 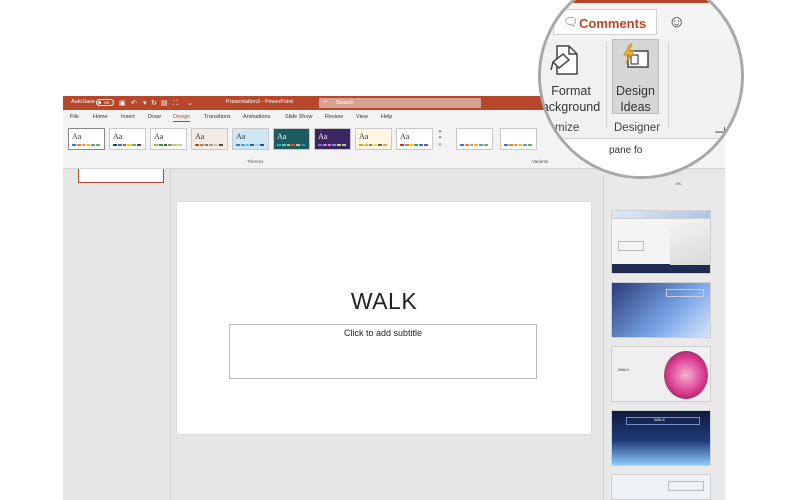 I want to click on undo-icon: ↶, so click(x=134, y=103).